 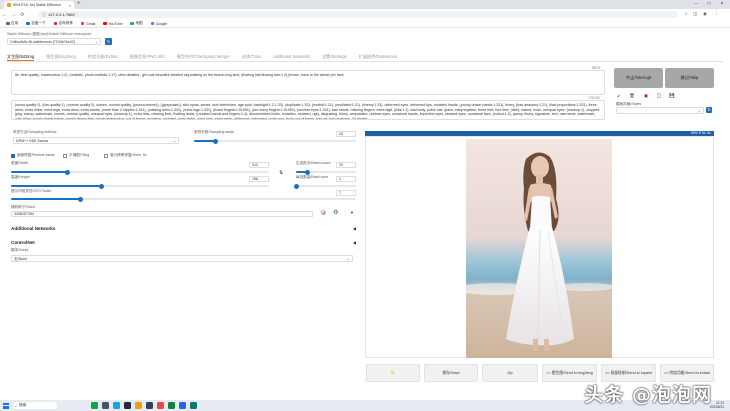 What do you see at coordinates (335, 212) in the screenshot?
I see `reuse-seed-icon: ♻` at bounding box center [335, 212].